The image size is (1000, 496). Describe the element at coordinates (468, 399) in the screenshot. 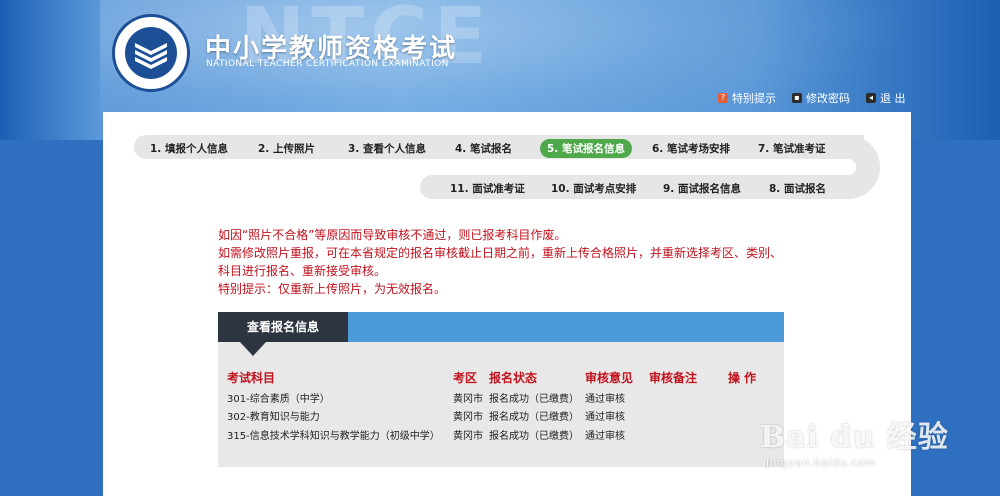

I see `row-1-area: 黄冈市` at that location.